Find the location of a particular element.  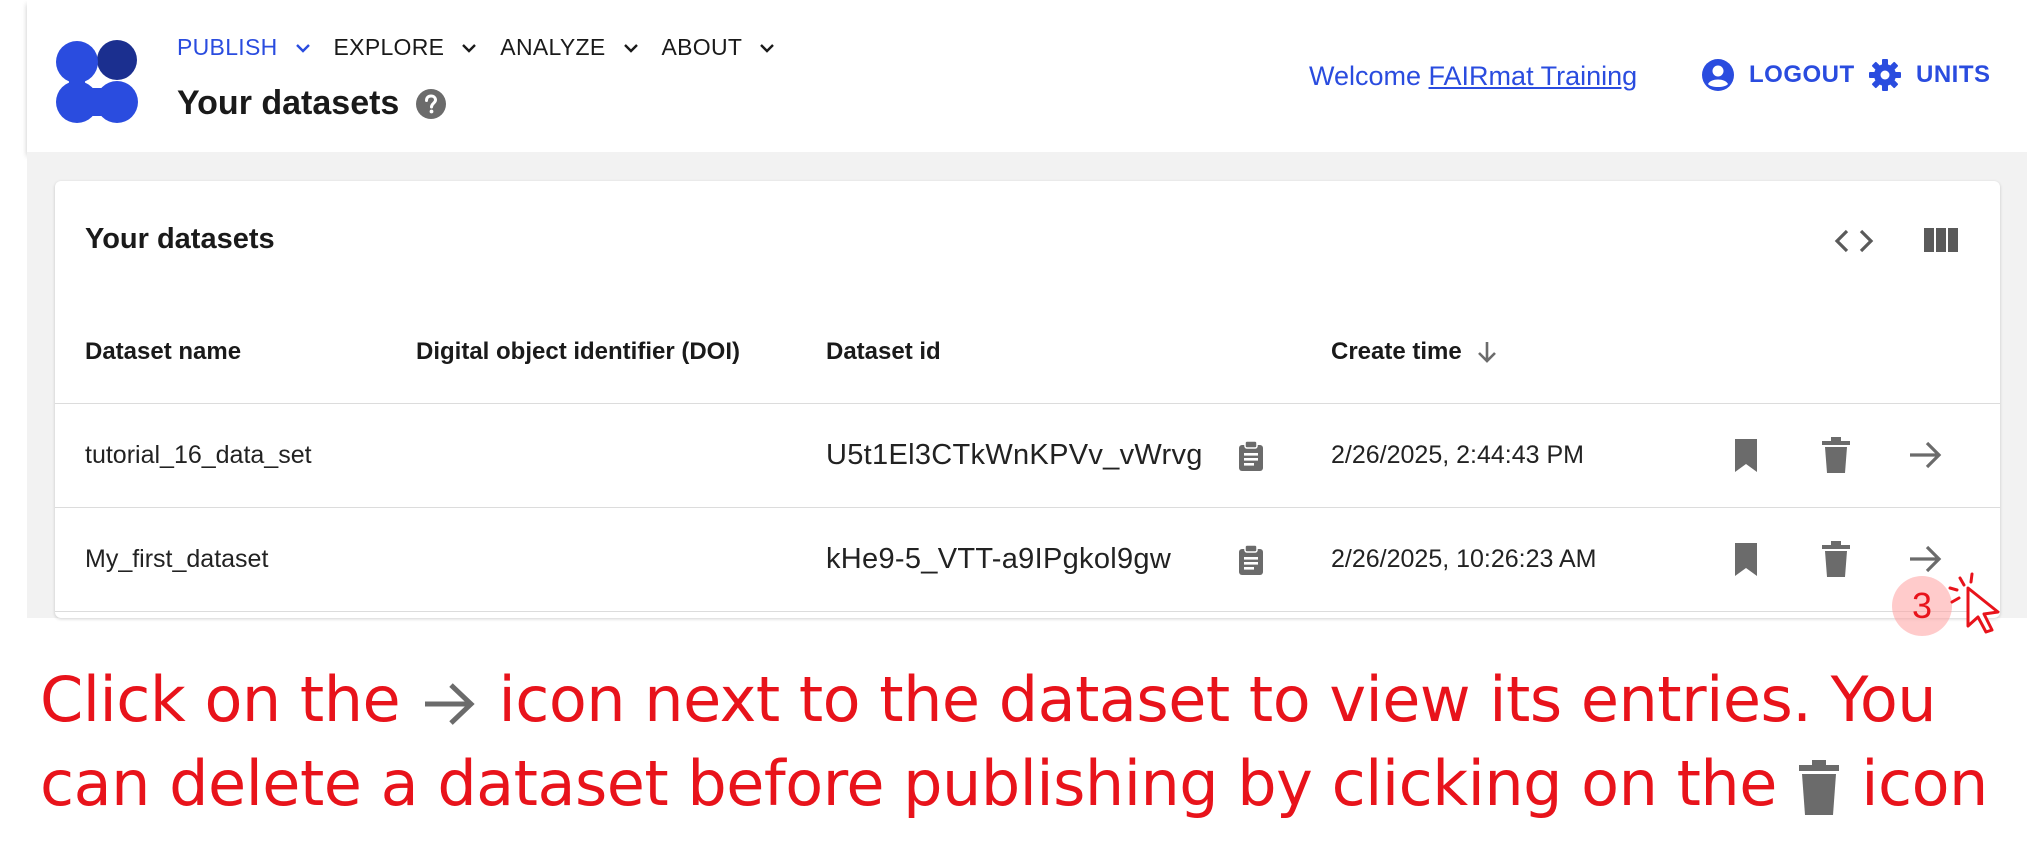

create-time-label: Create time is located at coordinates (1396, 351).